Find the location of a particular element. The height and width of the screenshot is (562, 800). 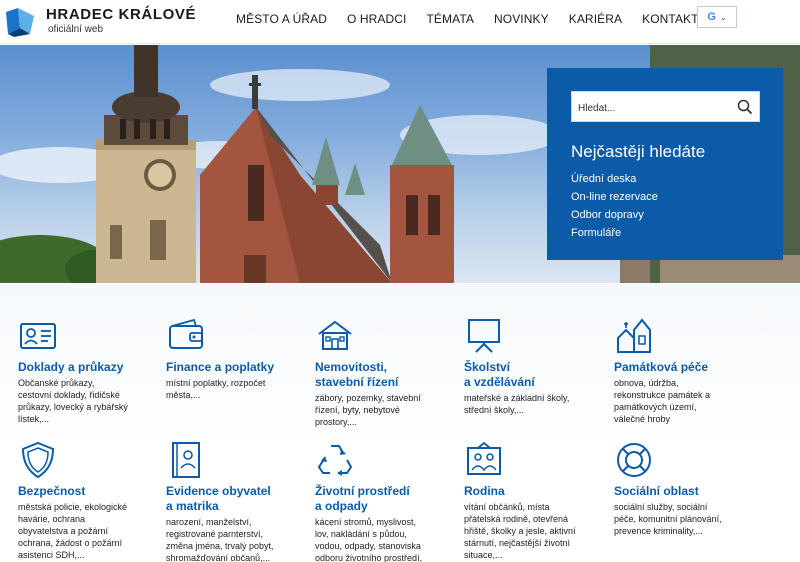

recycle-icon is located at coordinates (335, 460).